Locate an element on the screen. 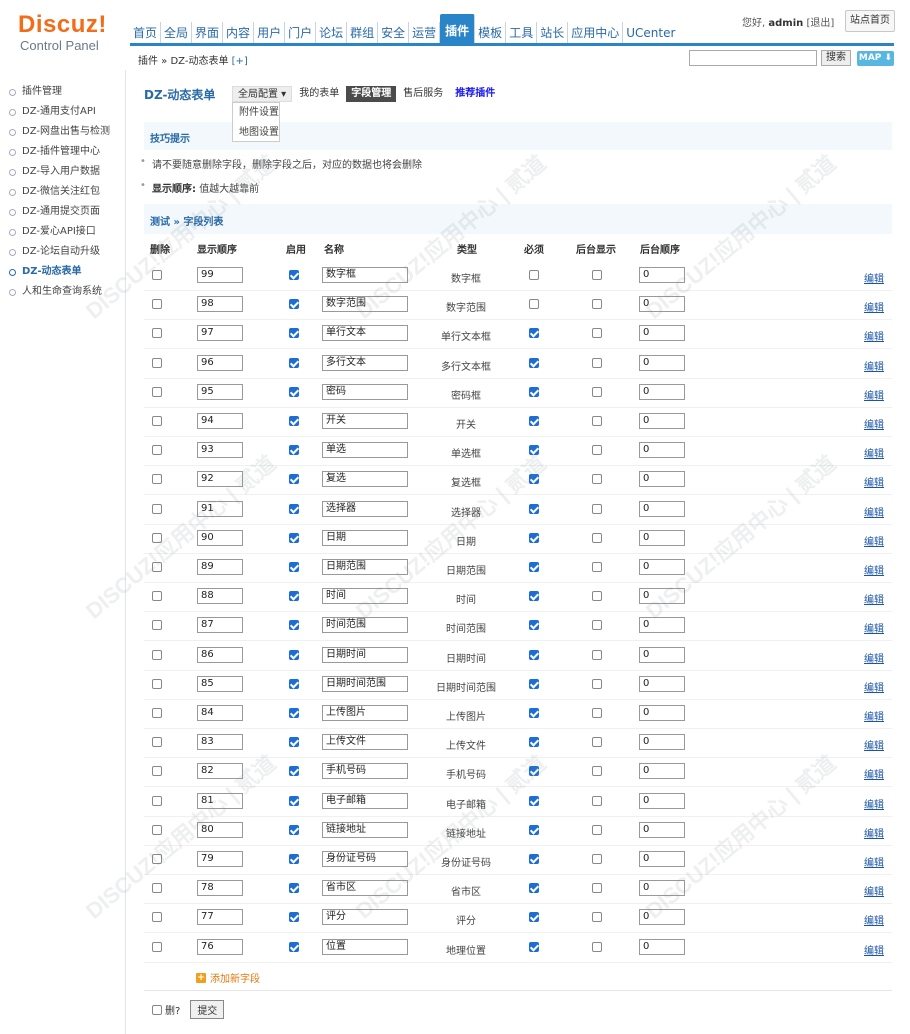 The height and width of the screenshot is (1034, 910). display-order-input: 85 is located at coordinates (220, 683).